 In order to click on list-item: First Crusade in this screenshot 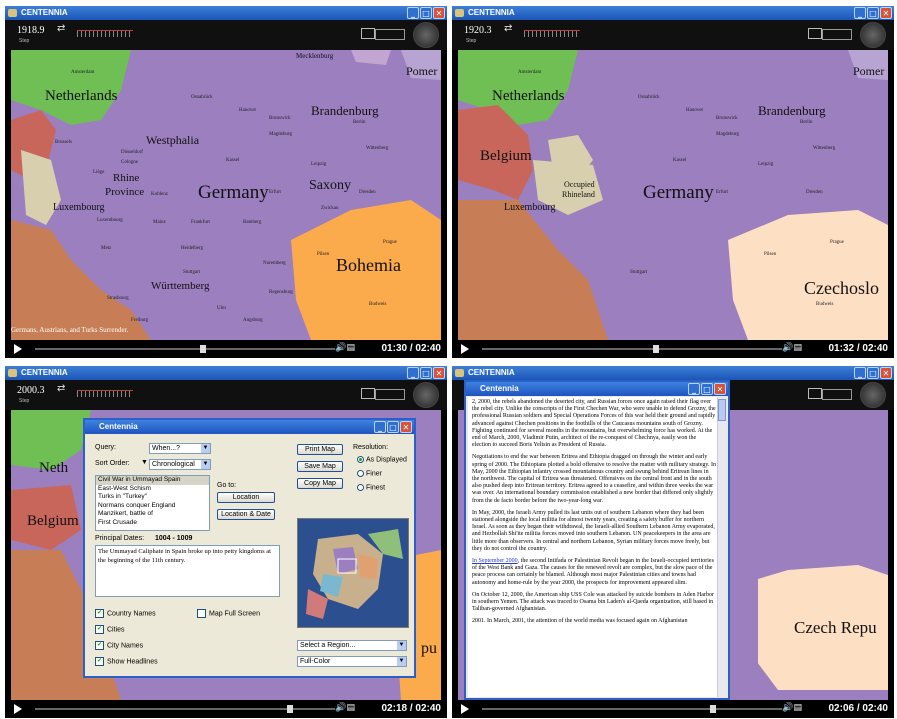, I will do `click(152, 523)`.